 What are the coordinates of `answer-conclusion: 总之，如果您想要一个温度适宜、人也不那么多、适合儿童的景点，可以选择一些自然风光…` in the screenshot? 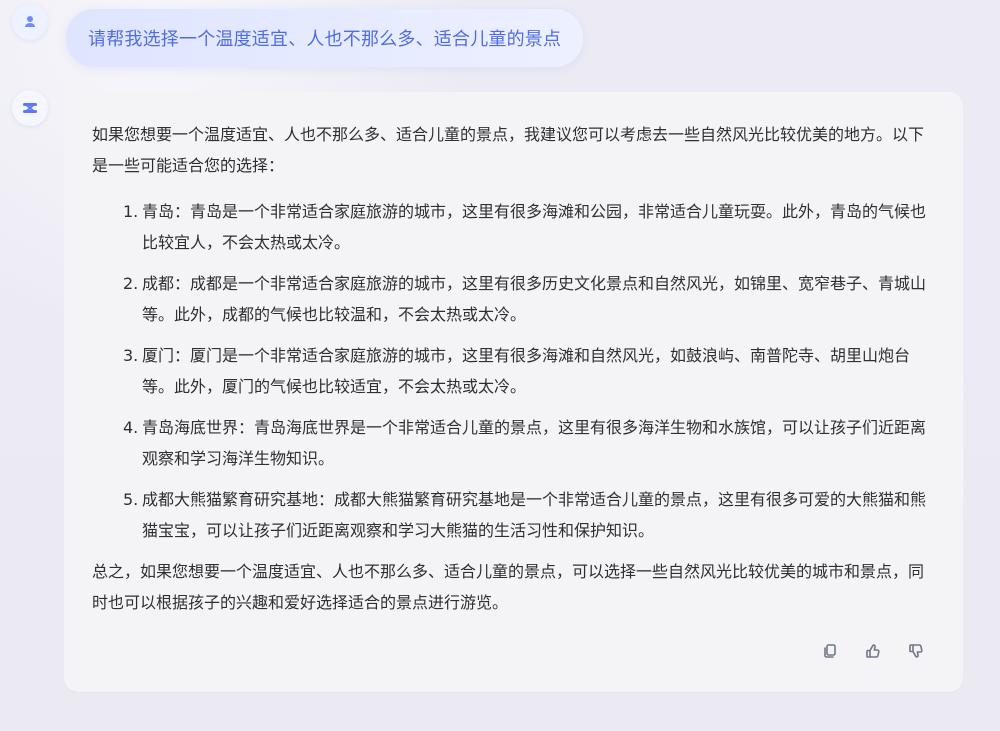 It's located at (508, 587).